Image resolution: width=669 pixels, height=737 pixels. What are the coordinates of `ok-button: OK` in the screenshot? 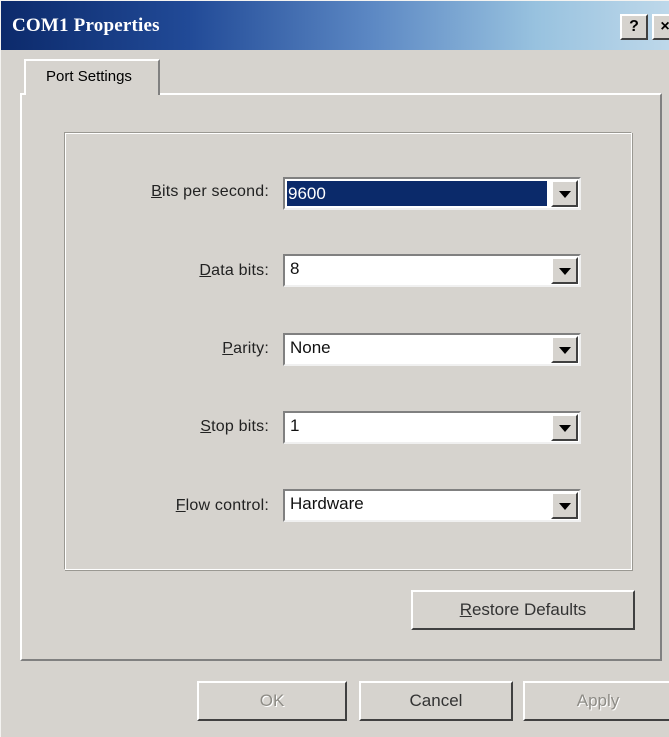 It's located at (272, 701).